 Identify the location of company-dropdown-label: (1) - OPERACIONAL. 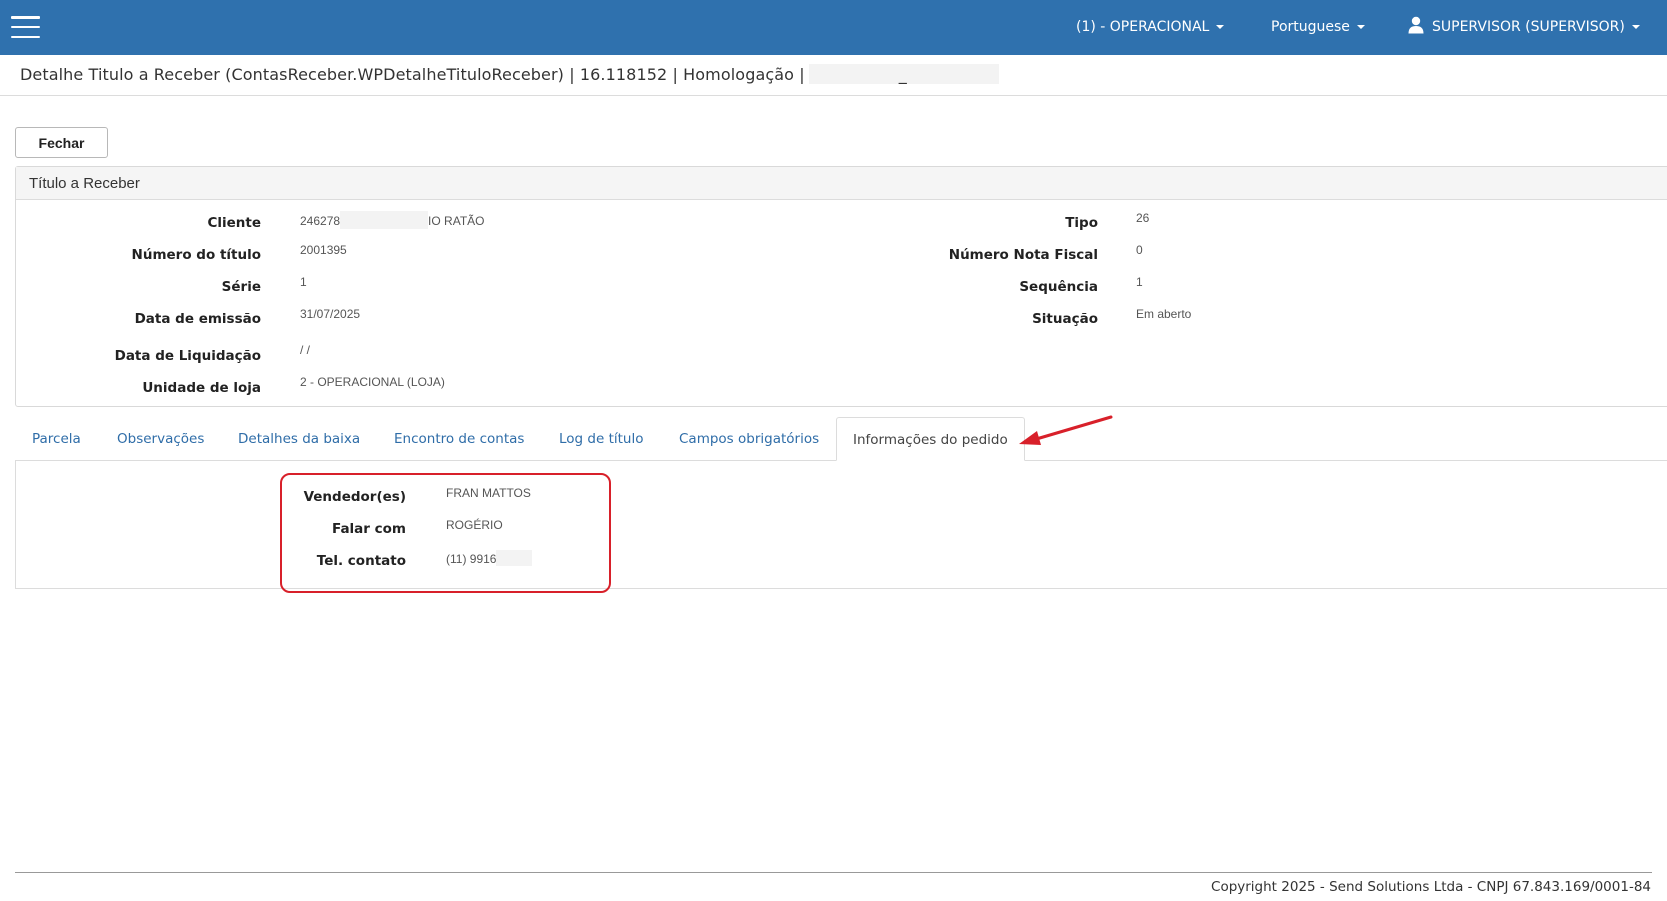
(1143, 27).